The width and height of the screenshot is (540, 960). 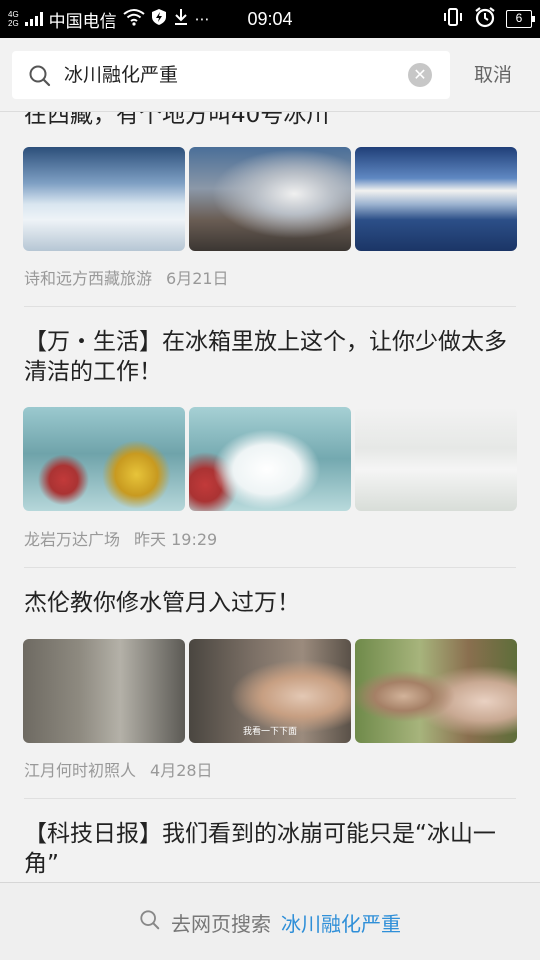 I want to click on clear-search-icon: ✕, so click(x=420, y=75).